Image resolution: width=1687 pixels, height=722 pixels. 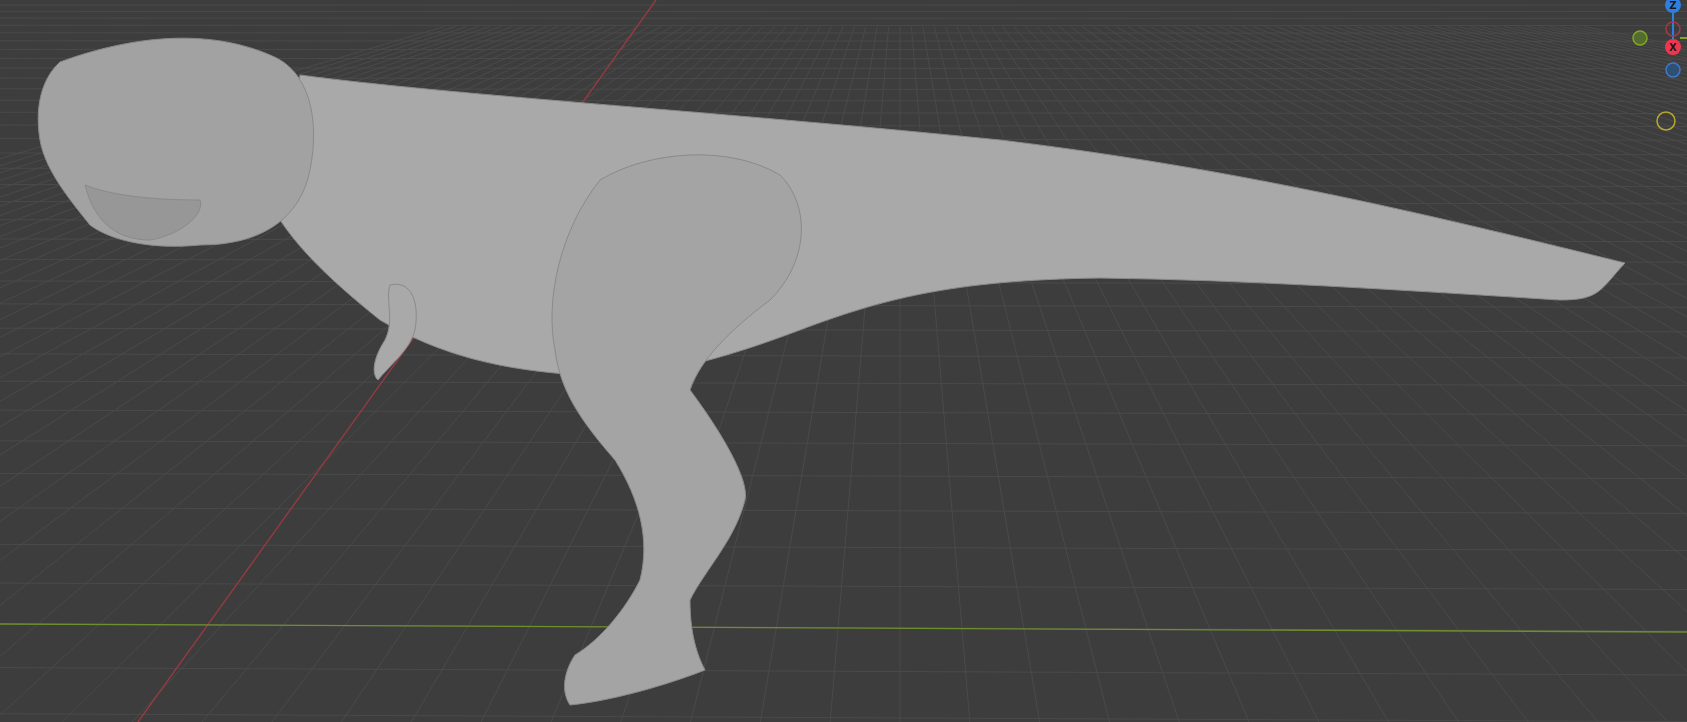 What do you see at coordinates (1683, 38) in the screenshot?
I see `y-axis-stub` at bounding box center [1683, 38].